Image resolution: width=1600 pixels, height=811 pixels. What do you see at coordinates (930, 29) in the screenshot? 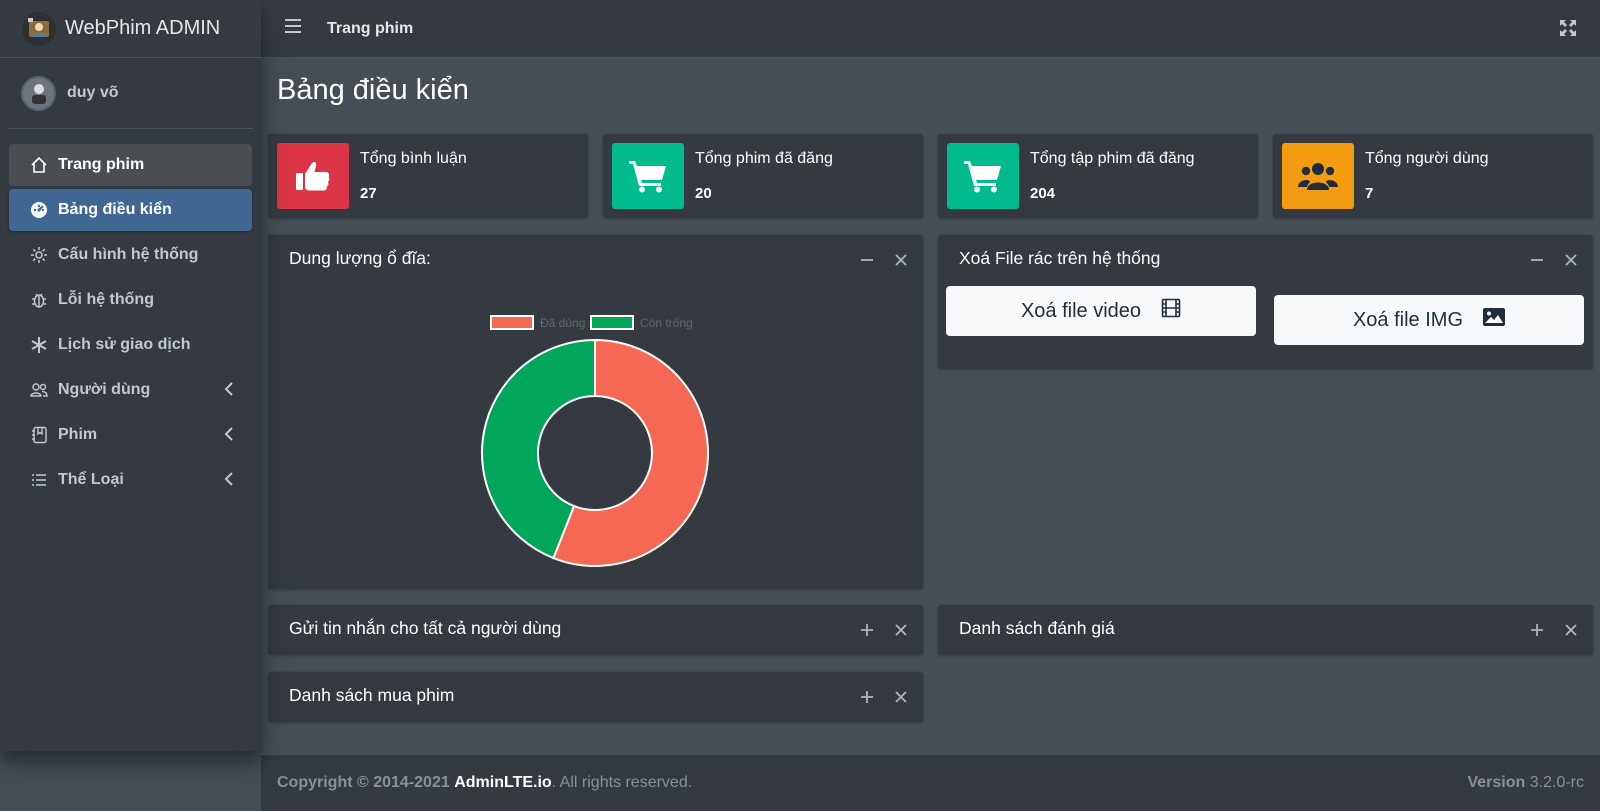
I see `top-navbar: Trang phim` at bounding box center [930, 29].